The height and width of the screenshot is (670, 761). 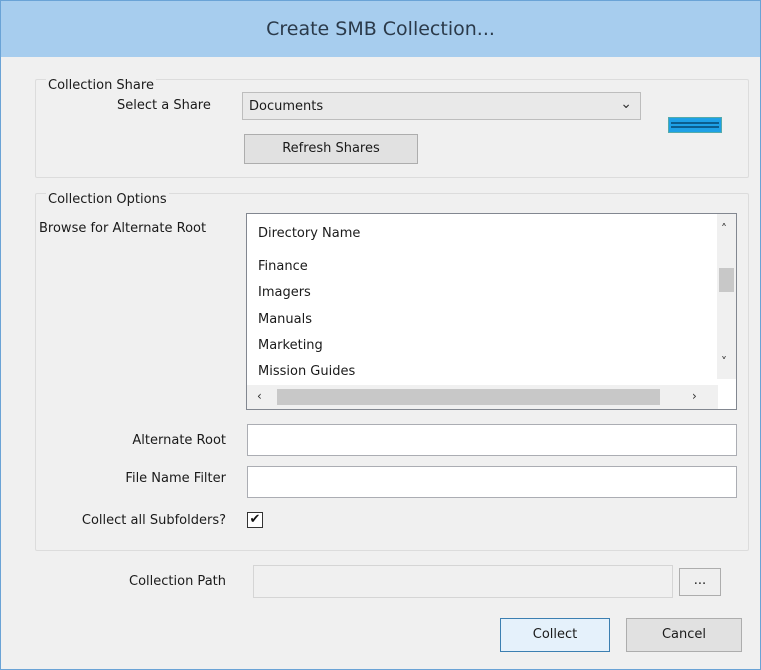 I want to click on cancel-button: Cancel, so click(x=684, y=635).